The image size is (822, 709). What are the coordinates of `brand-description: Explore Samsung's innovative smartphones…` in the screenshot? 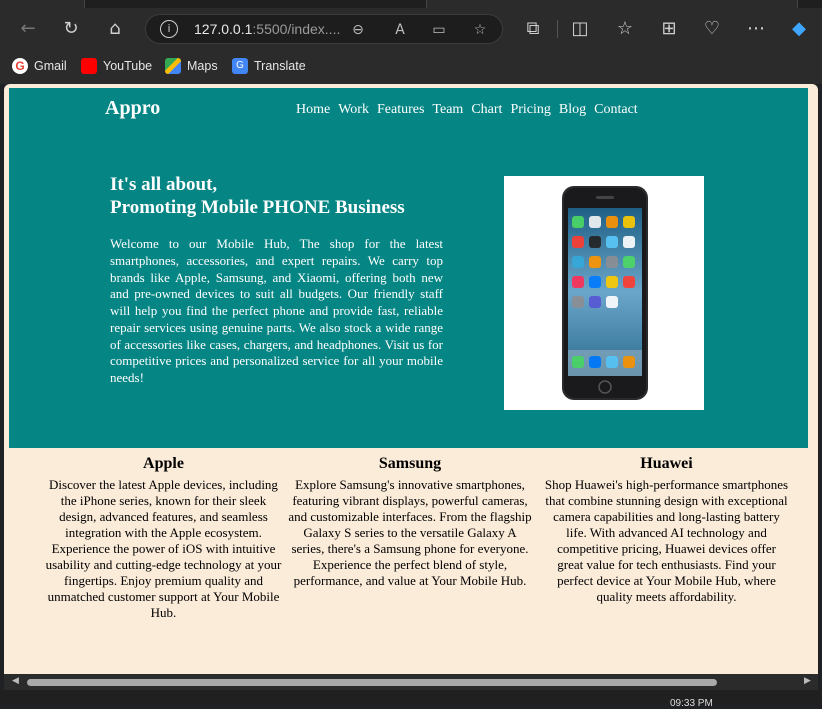 It's located at (410, 532).